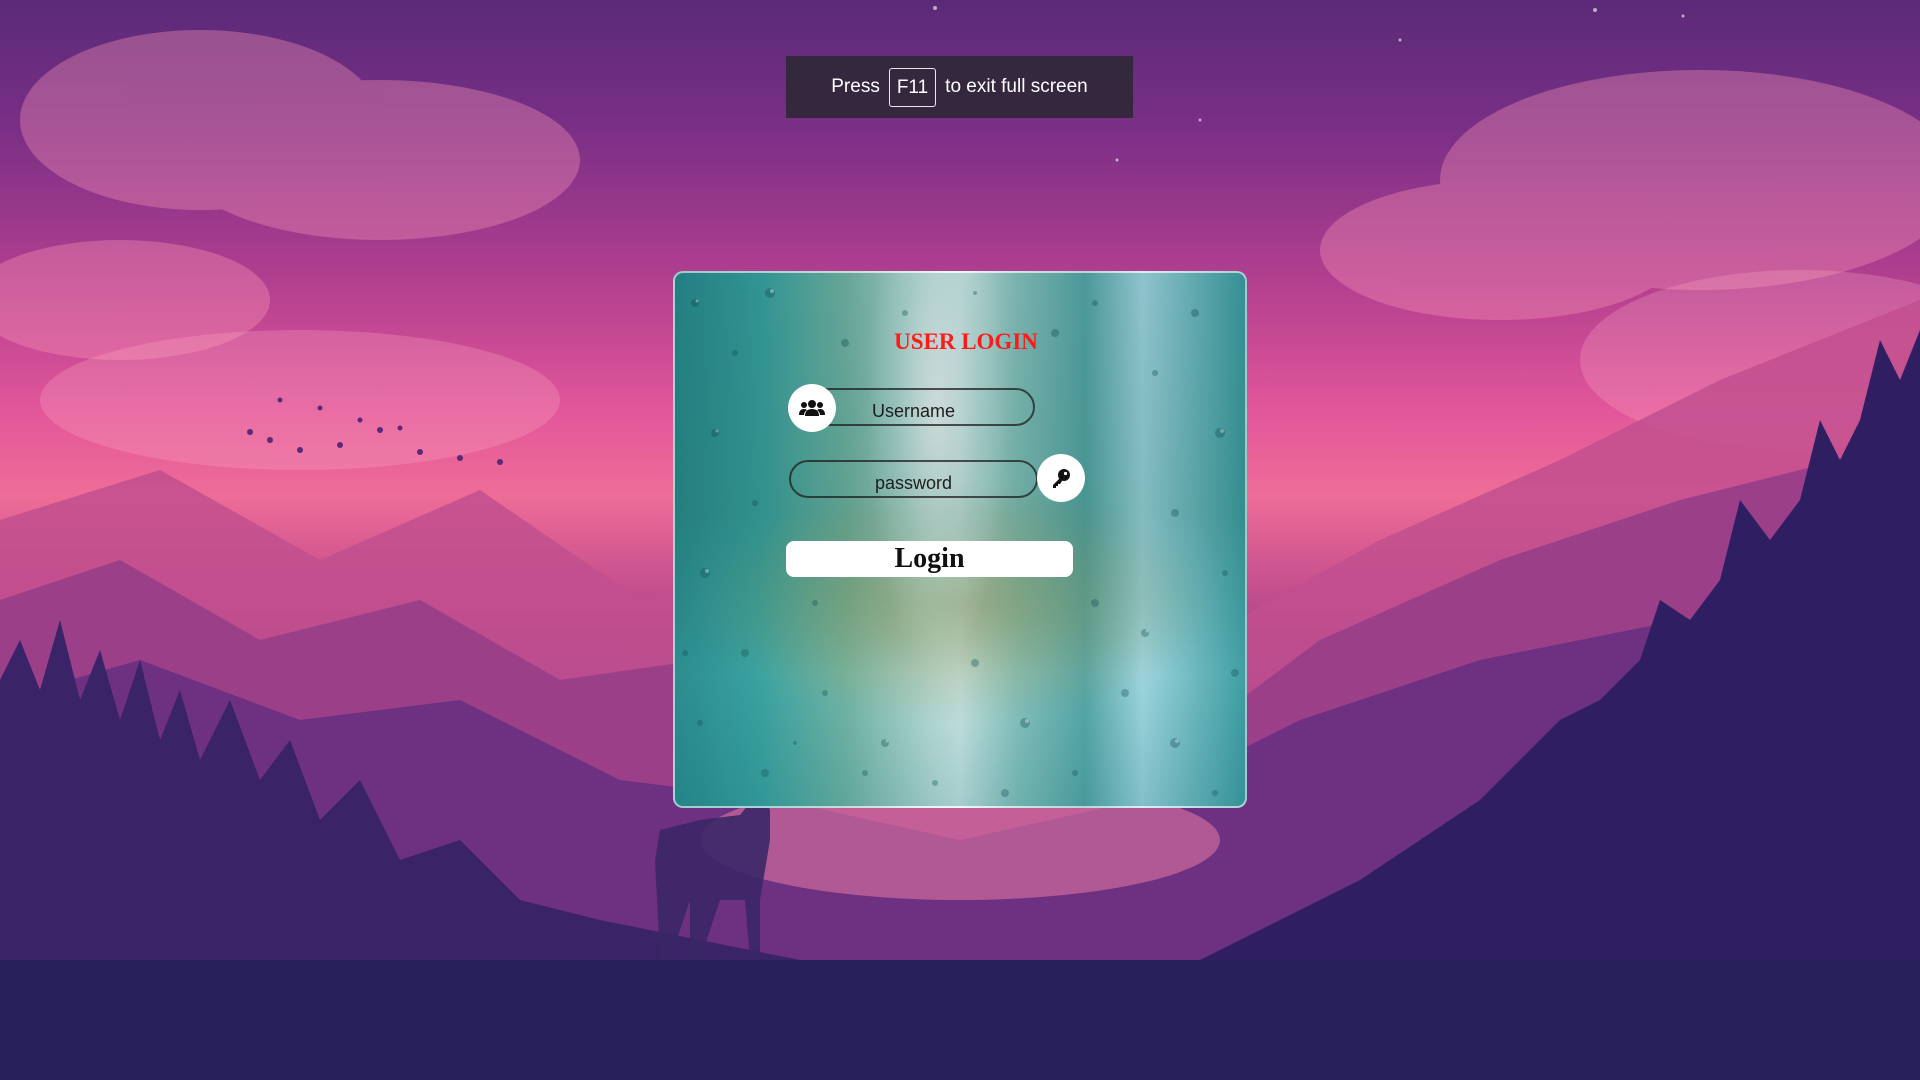 This screenshot has height=1080, width=1920. What do you see at coordinates (966, 341) in the screenshot?
I see `login-title: USER LOGIN` at bounding box center [966, 341].